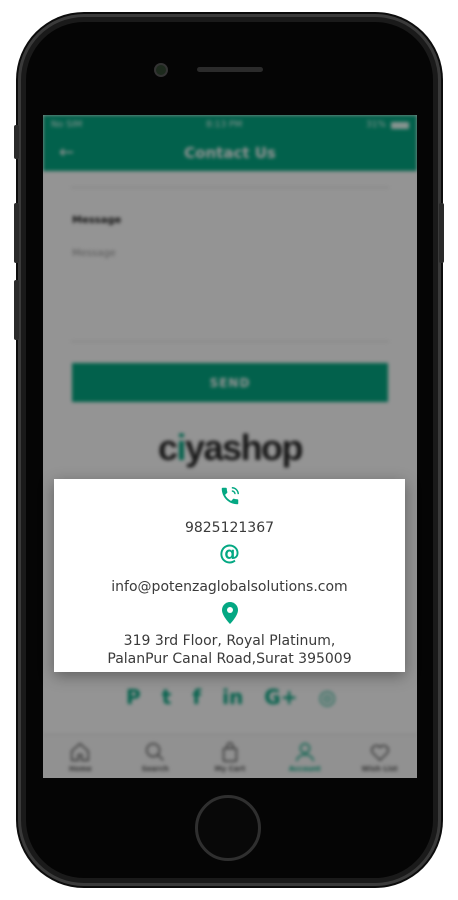 The image size is (458, 900). I want to click on earpiece-speaker, so click(230, 69).